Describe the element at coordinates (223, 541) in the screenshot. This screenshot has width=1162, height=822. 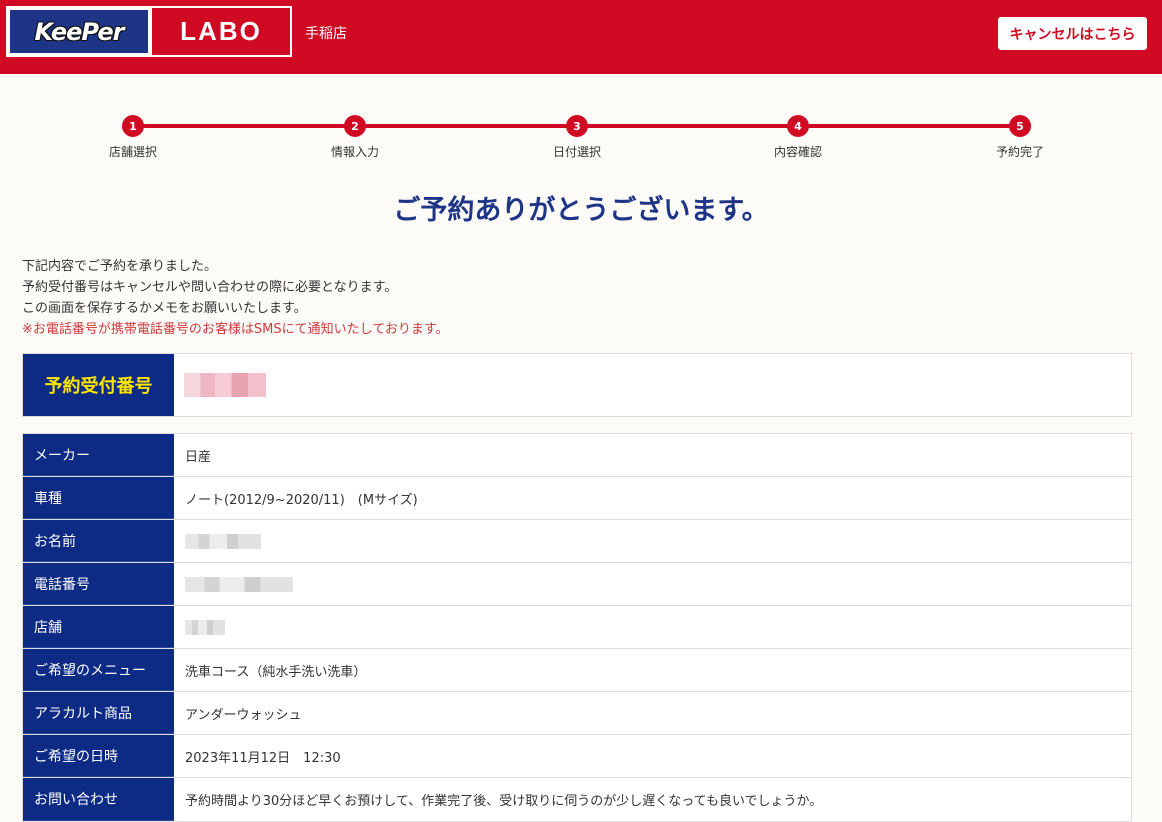
I see `redacted-name` at that location.